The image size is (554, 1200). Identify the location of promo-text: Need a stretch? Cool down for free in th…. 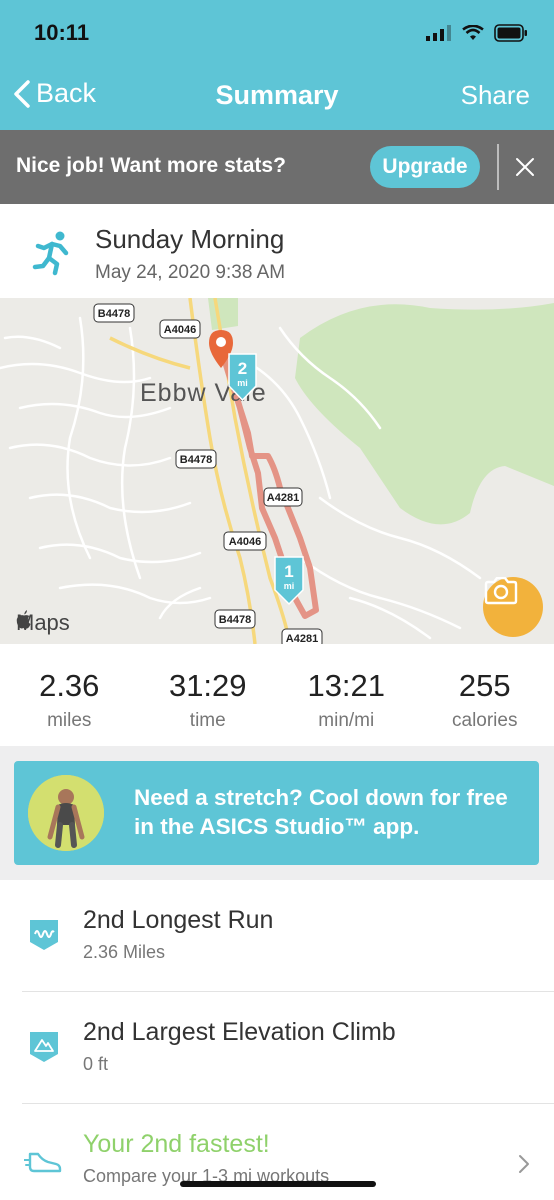
(321, 812).